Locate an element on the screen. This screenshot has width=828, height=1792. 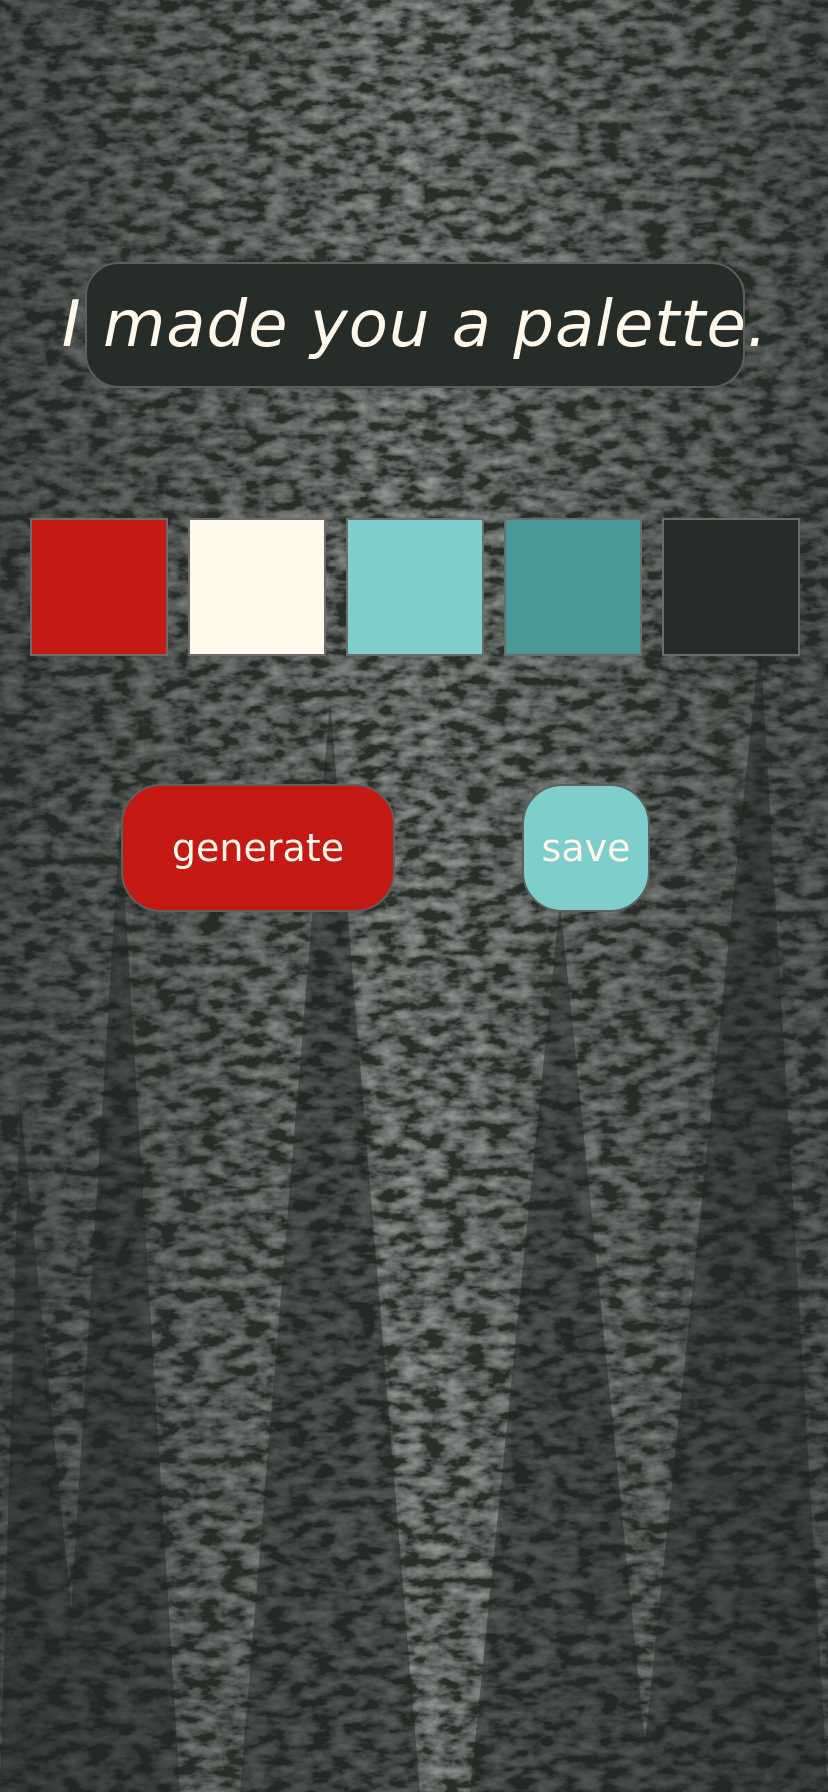
save-button: save is located at coordinates (586, 848).